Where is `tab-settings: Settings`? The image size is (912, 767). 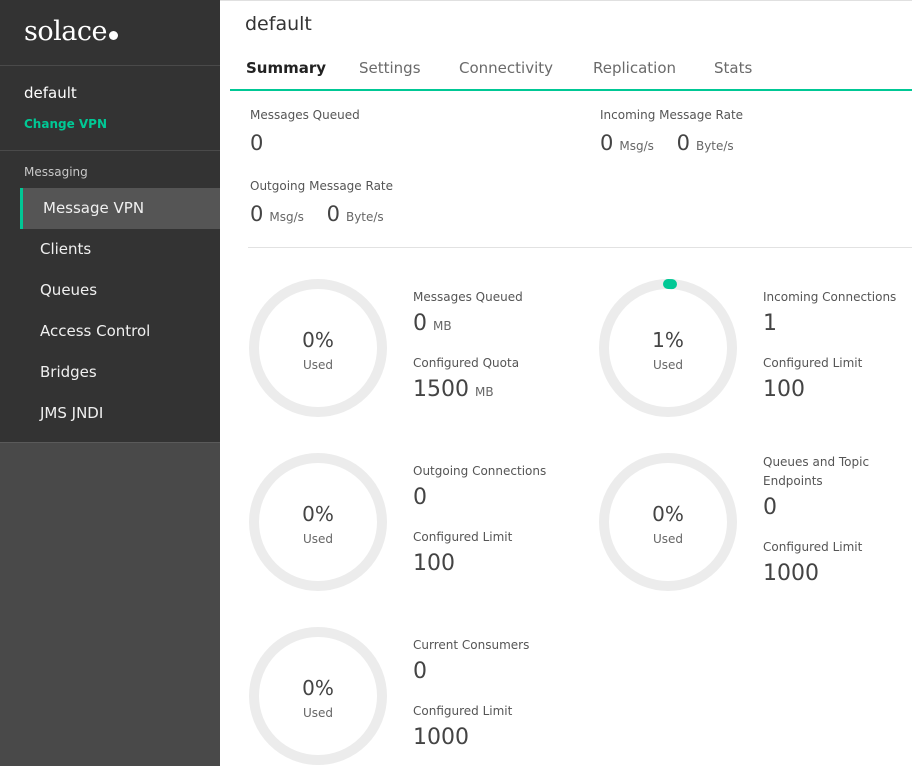 tab-settings: Settings is located at coordinates (390, 68).